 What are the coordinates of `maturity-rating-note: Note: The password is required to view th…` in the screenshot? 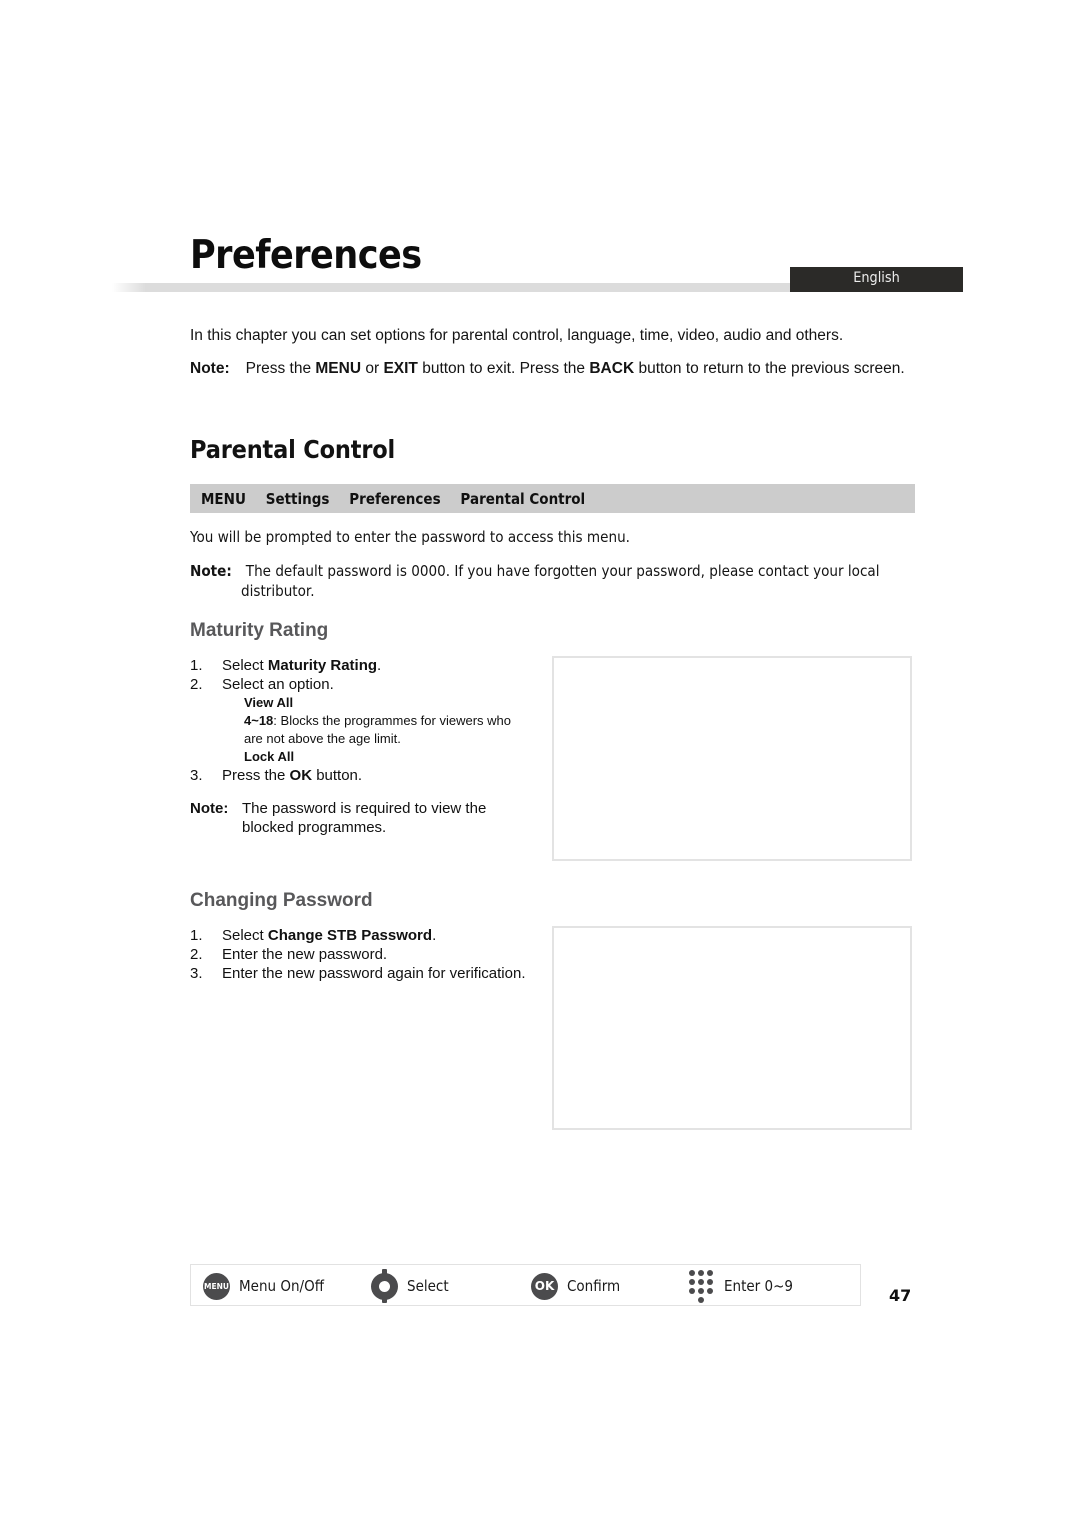 It's located at (338, 818).